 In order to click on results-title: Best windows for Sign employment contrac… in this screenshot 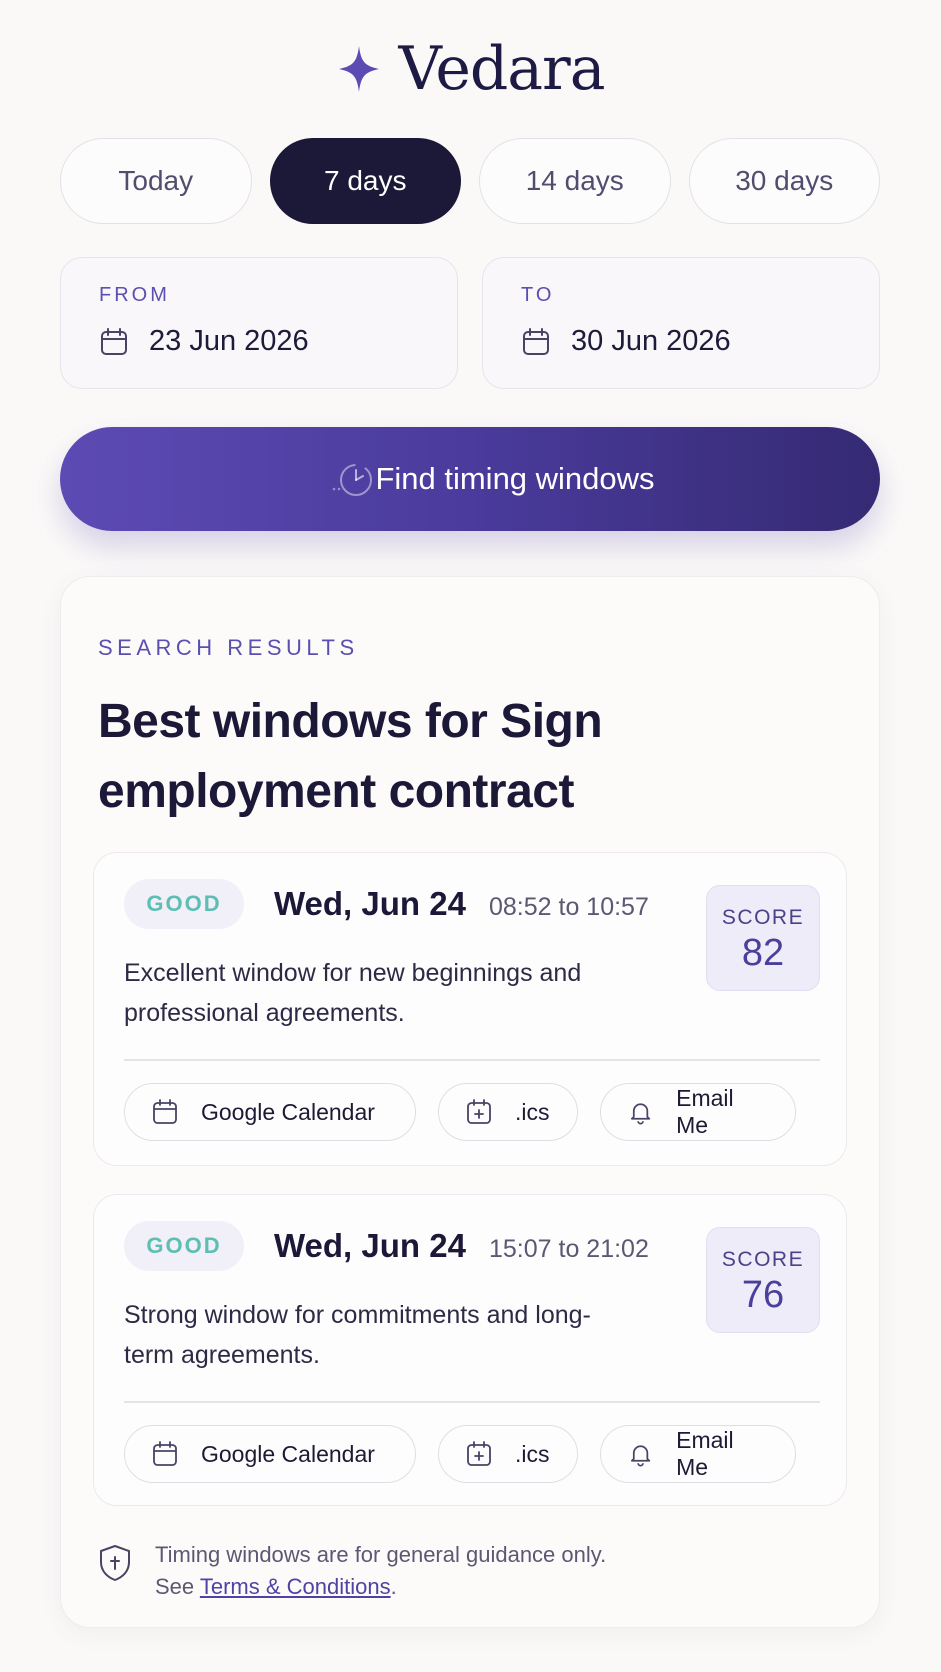, I will do `click(350, 756)`.